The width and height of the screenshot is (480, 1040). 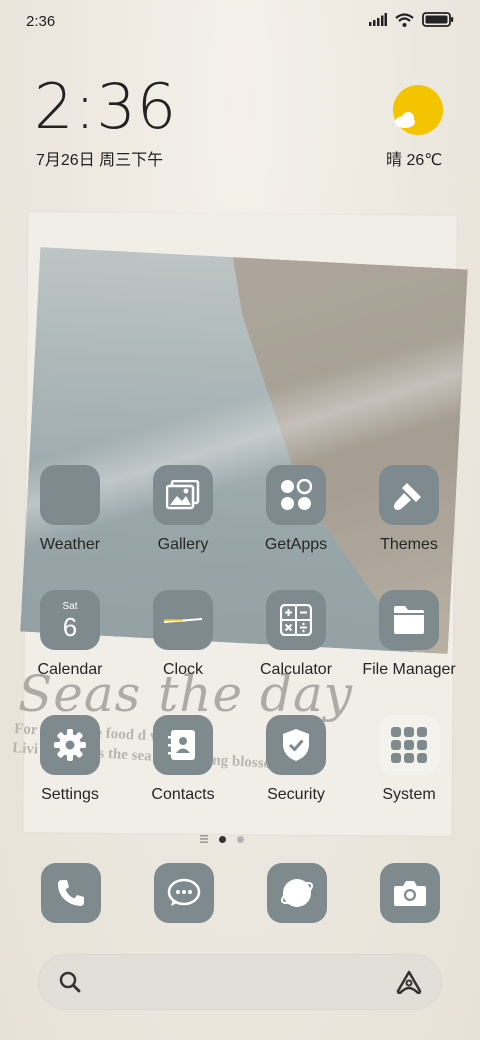 I want to click on app-weather: Weather, so click(x=70, y=509).